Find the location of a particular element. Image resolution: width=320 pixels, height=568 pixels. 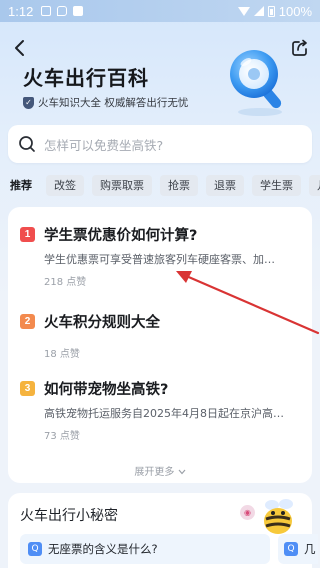

magnifier-mascot-icon is located at coordinates (256, 83).